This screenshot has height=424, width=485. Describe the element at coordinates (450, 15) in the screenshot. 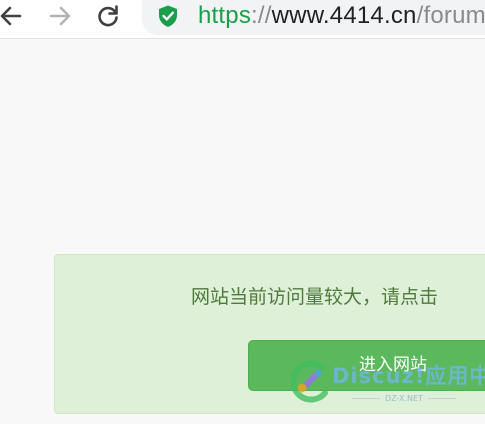

I see `url-path: /forum-7` at that location.